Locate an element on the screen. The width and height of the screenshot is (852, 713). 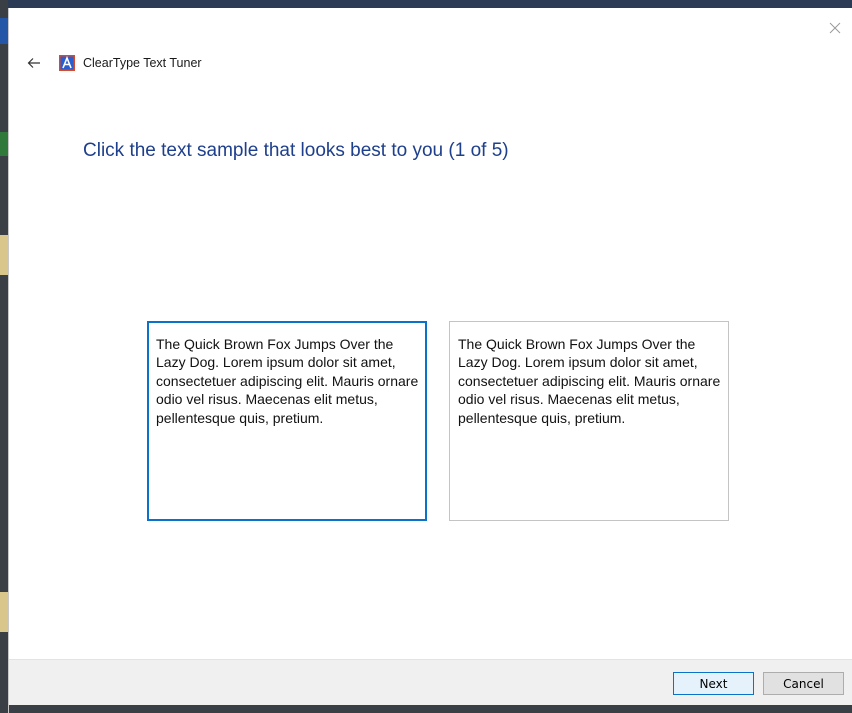
back-button is located at coordinates (34, 63).